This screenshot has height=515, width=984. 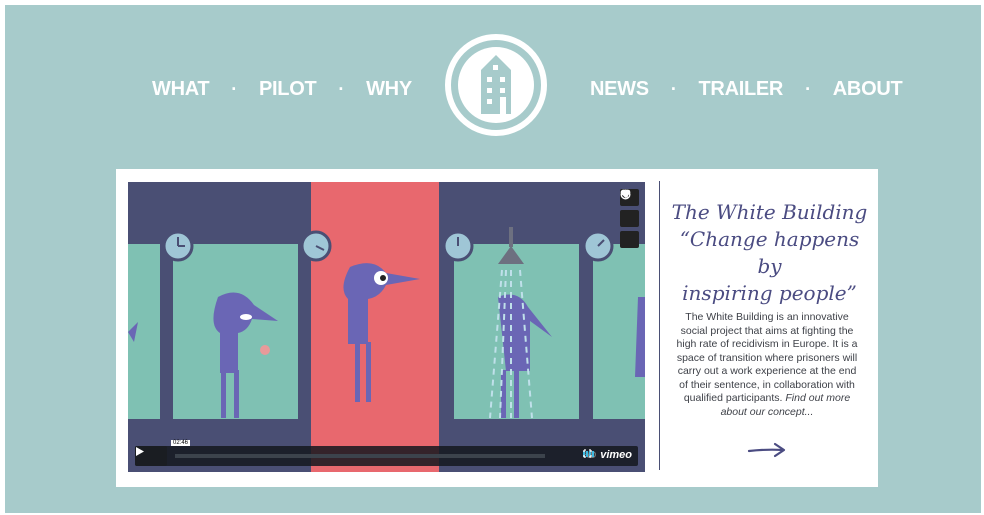 I want to click on arrow-right-icon, so click(x=766, y=450).